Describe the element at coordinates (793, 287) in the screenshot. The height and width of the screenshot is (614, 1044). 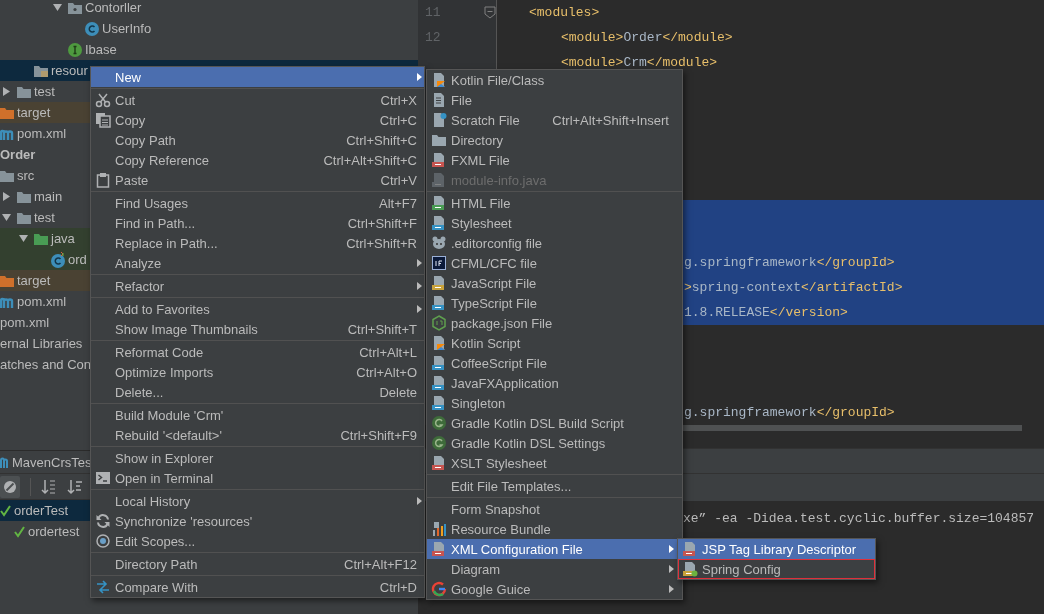
I see `code-line: >spring-context</artifactId>` at that location.